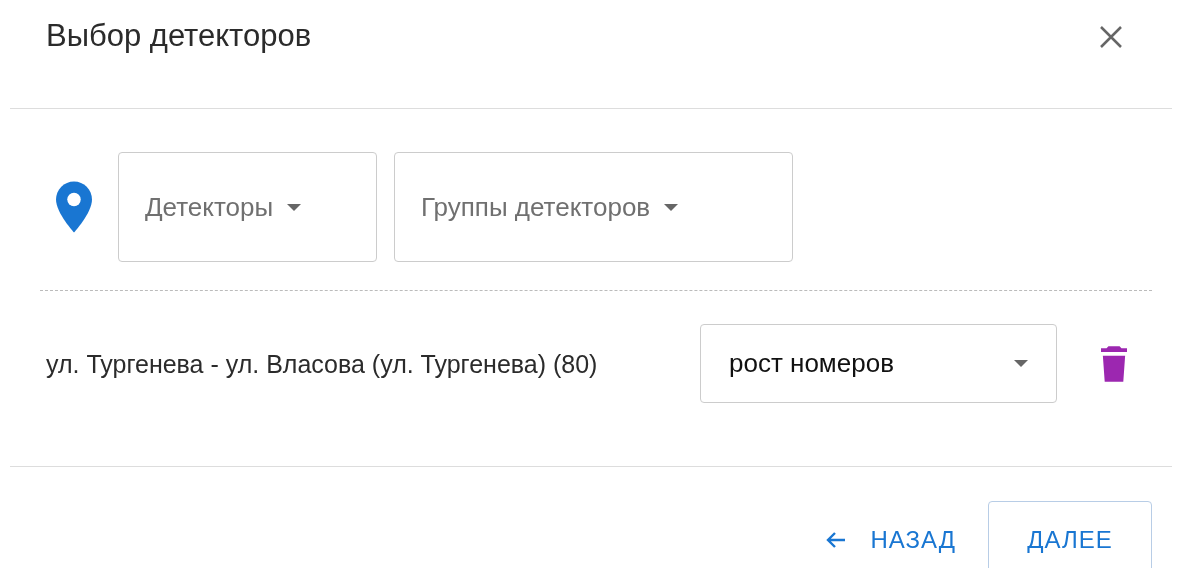 The image size is (1182, 568). Describe the element at coordinates (247, 207) in the screenshot. I see `filter-dropdown: Детекторы` at that location.